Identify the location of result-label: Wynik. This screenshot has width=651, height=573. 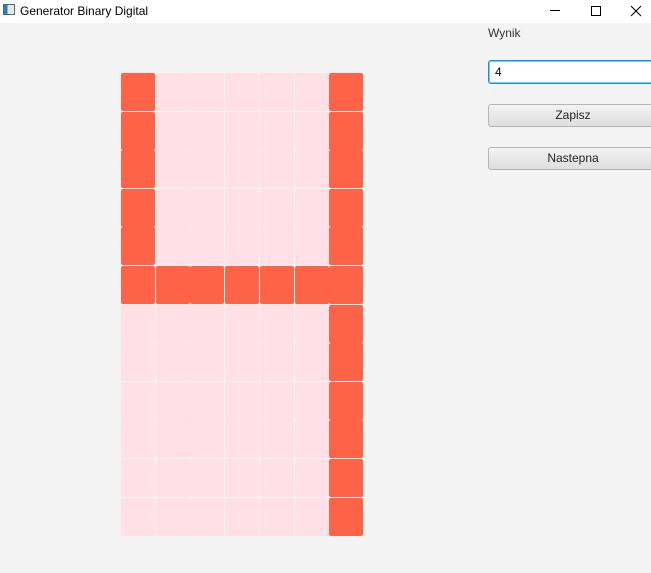
(504, 33).